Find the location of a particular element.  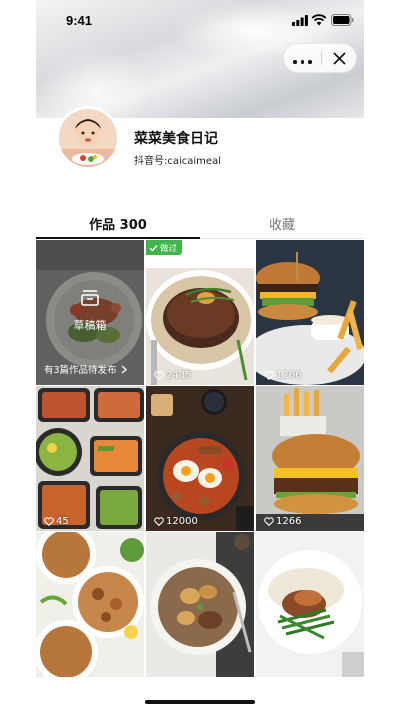

more-button is located at coordinates (302, 58).